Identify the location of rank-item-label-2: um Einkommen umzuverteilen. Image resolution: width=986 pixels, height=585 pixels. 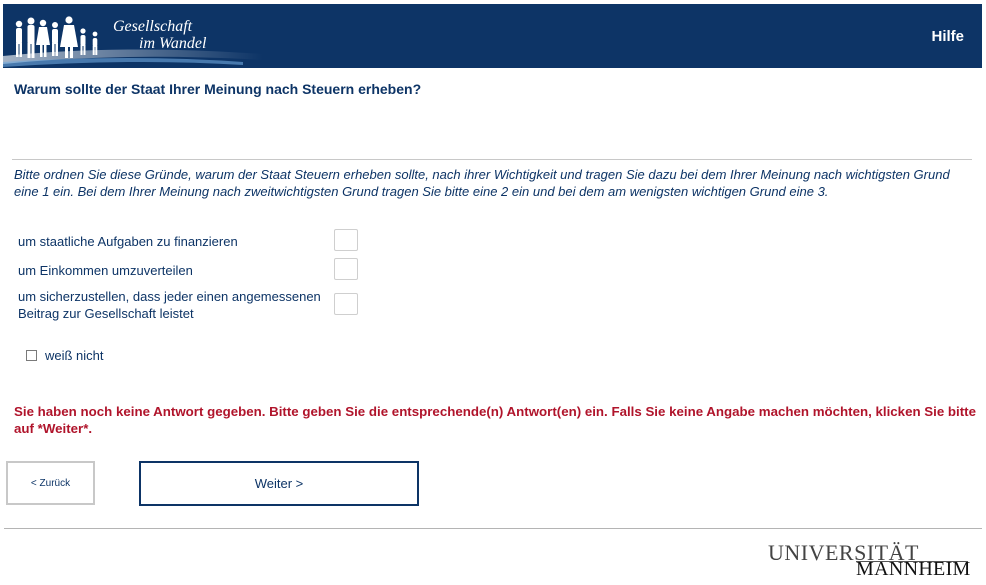
(105, 270).